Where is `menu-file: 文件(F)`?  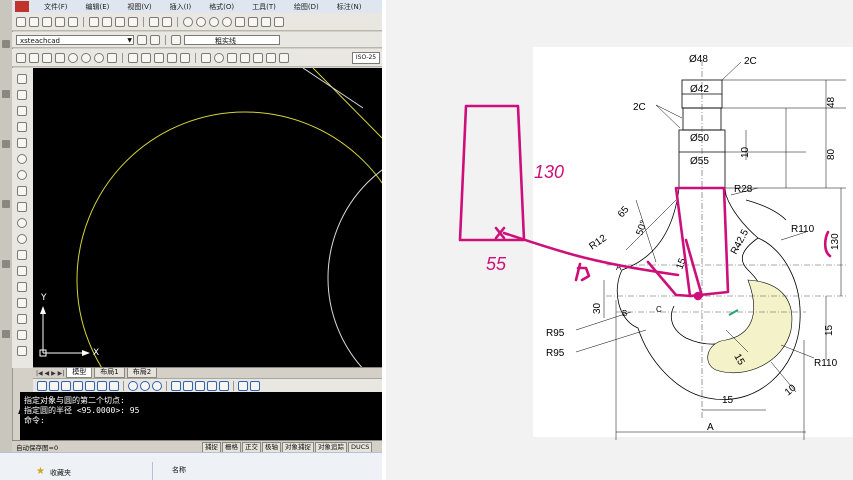 menu-file: 文件(F) is located at coordinates (56, 7).